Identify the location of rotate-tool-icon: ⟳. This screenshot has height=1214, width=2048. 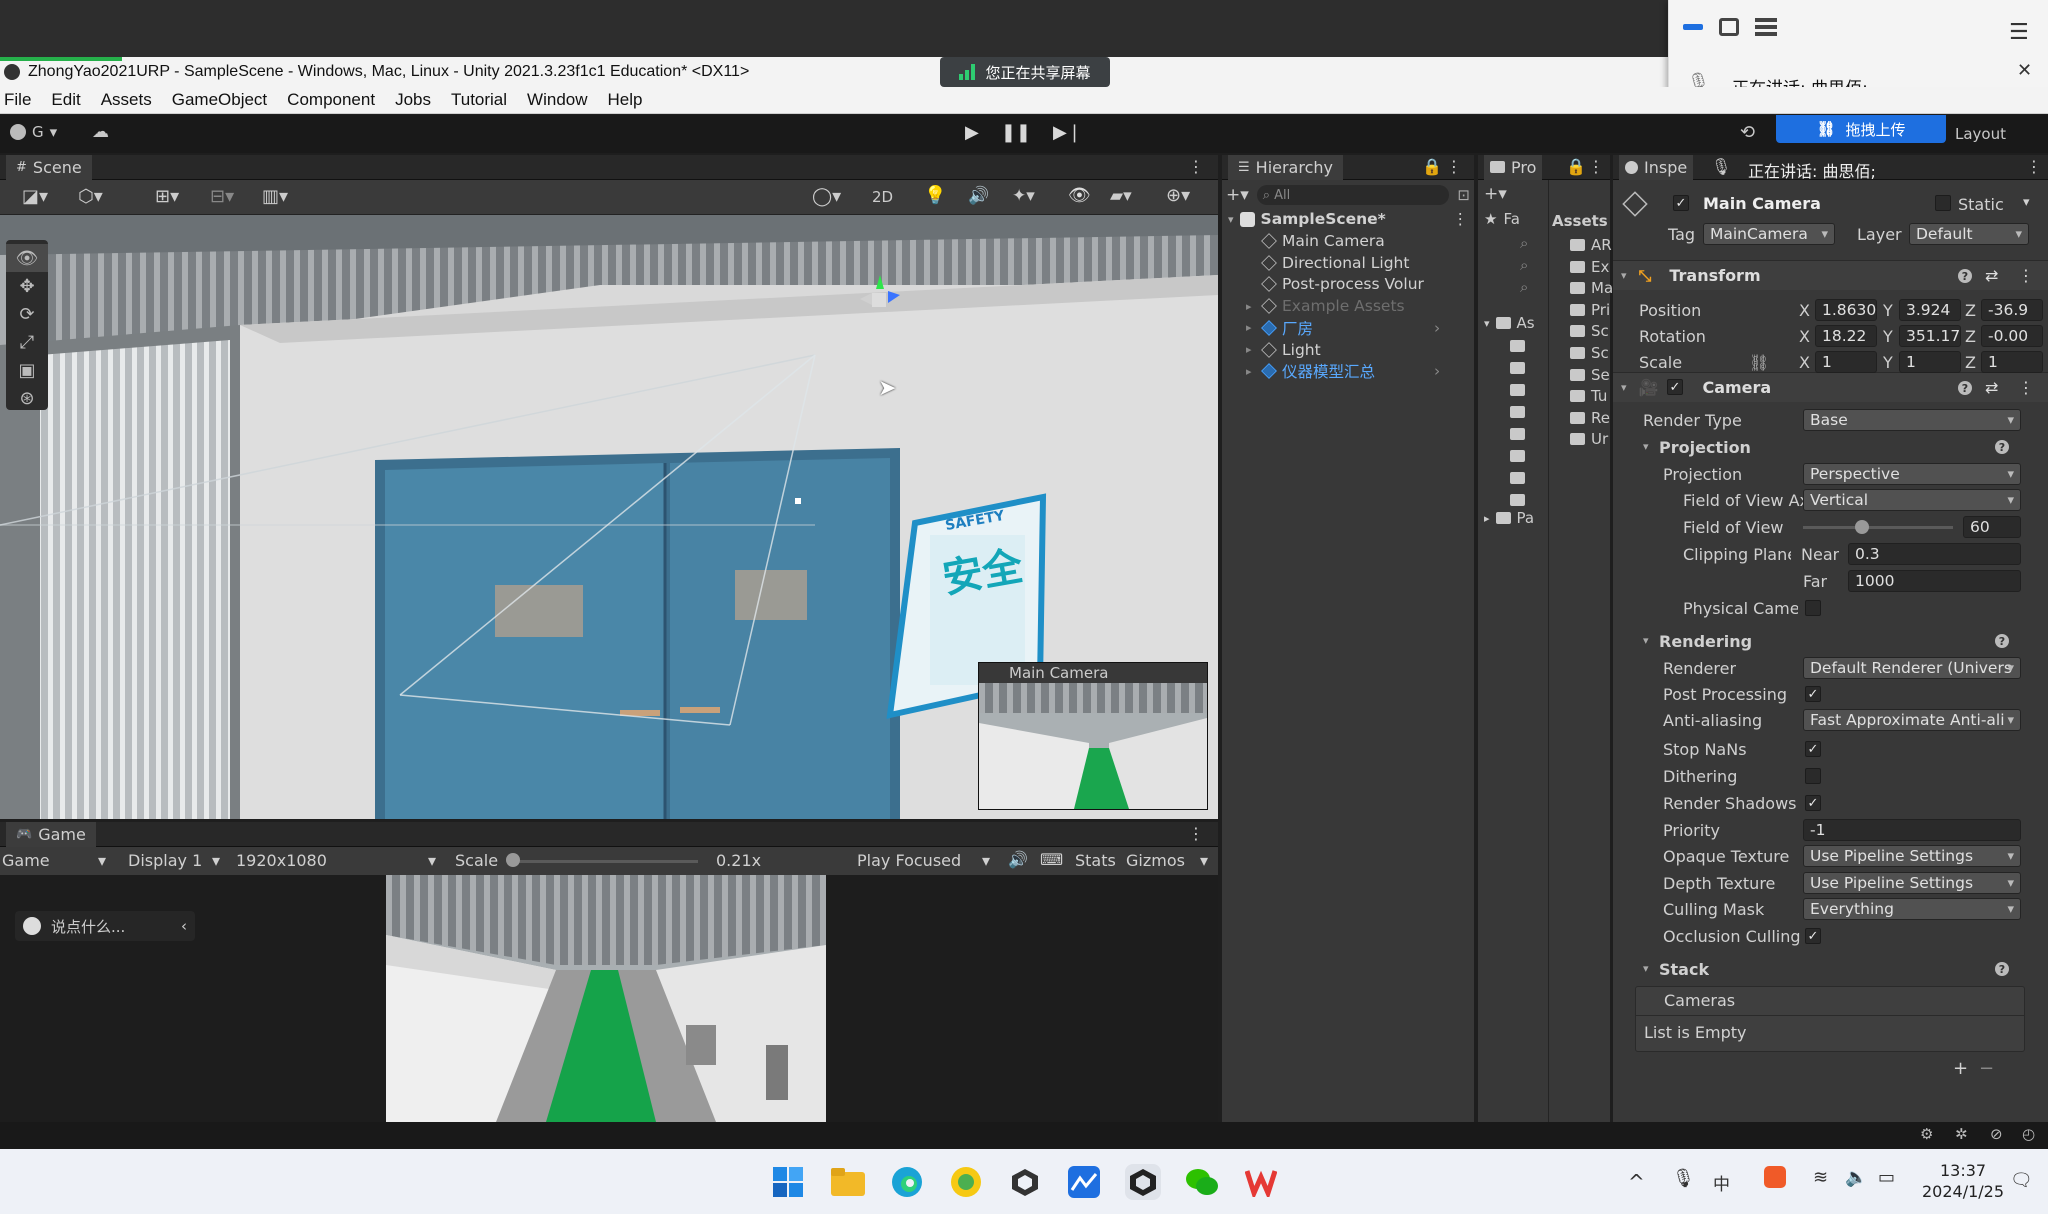
(27, 314).